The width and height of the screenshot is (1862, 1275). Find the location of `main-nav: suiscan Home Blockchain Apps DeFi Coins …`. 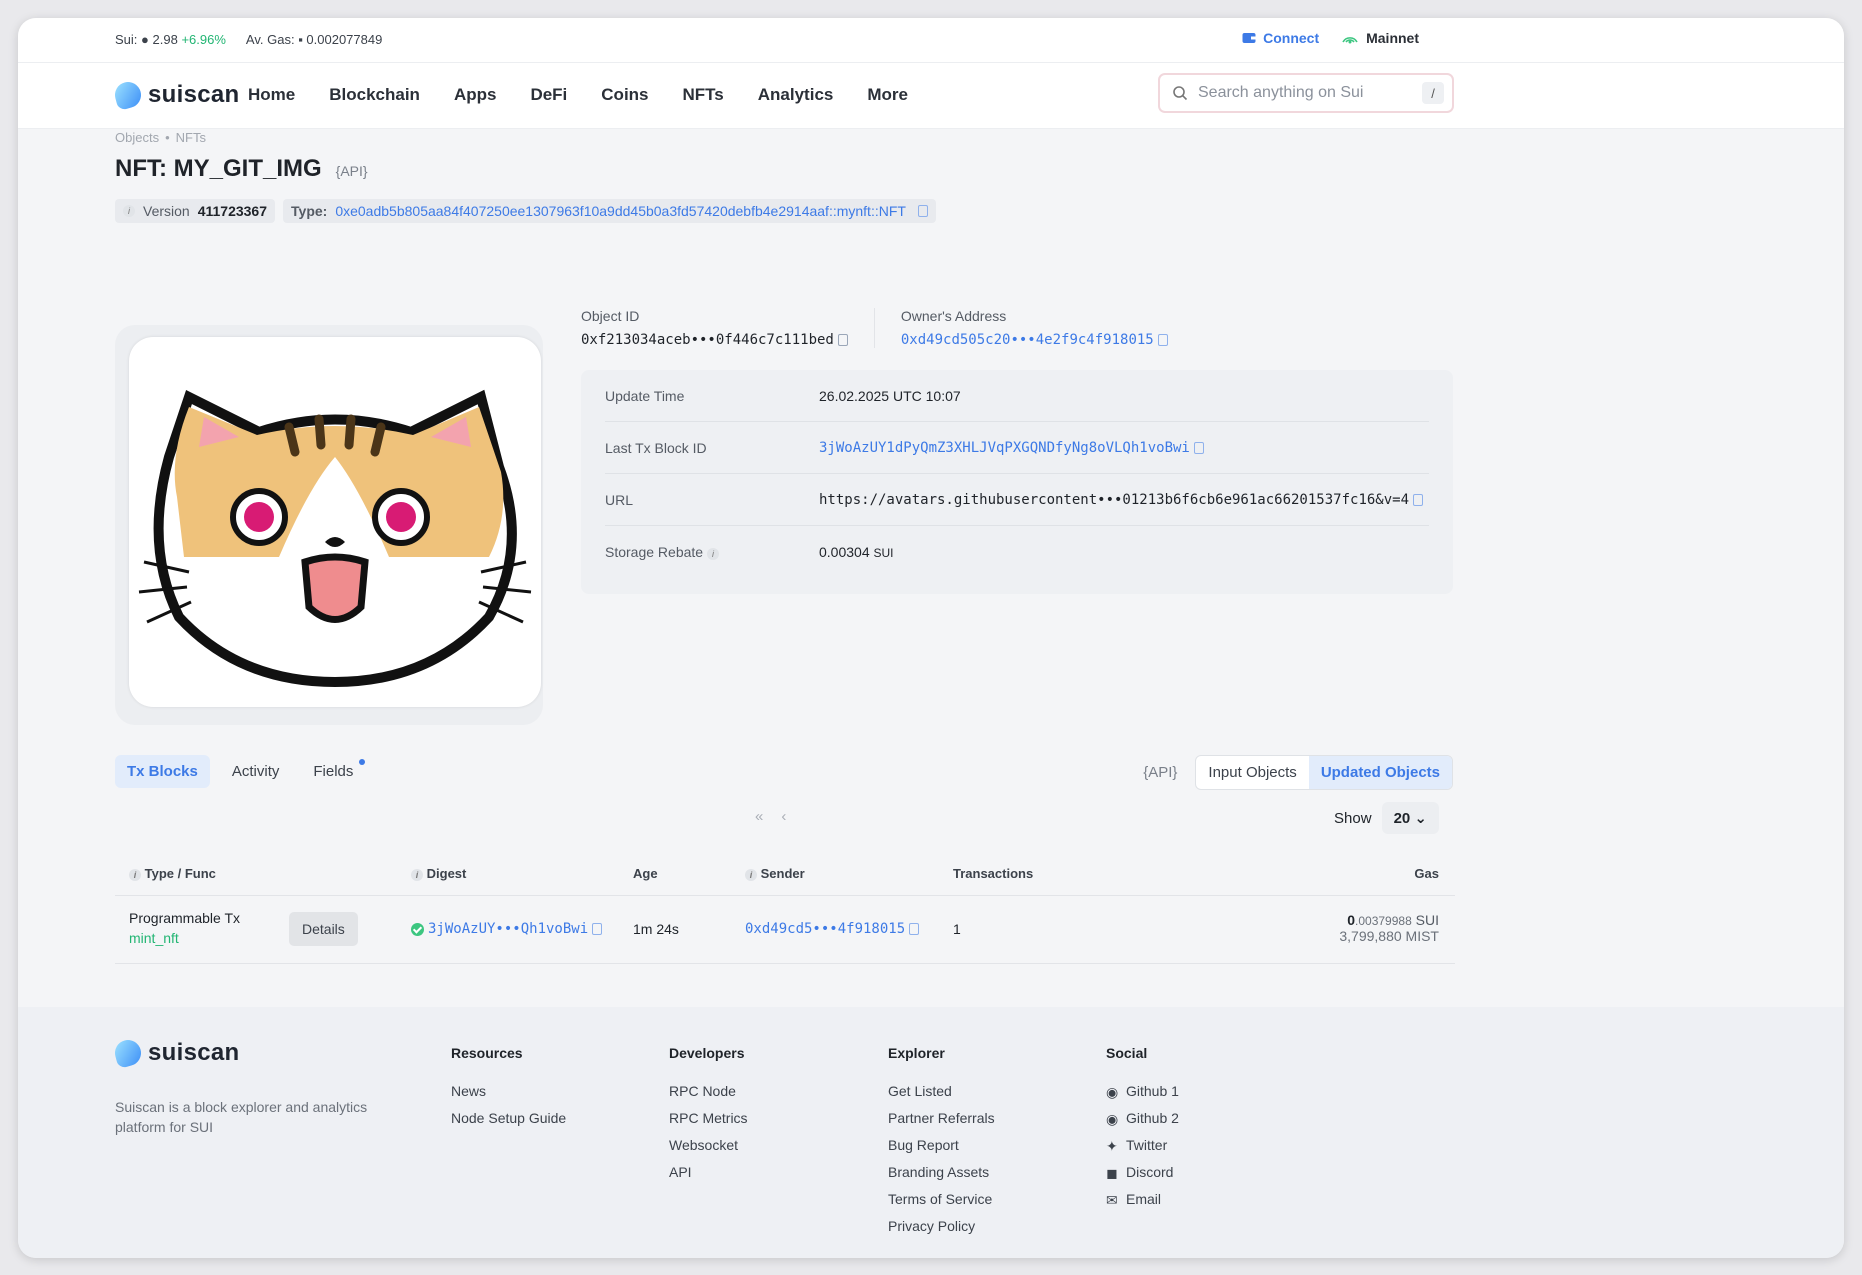

main-nav: suiscan Home Blockchain Apps DeFi Coins … is located at coordinates (931, 96).